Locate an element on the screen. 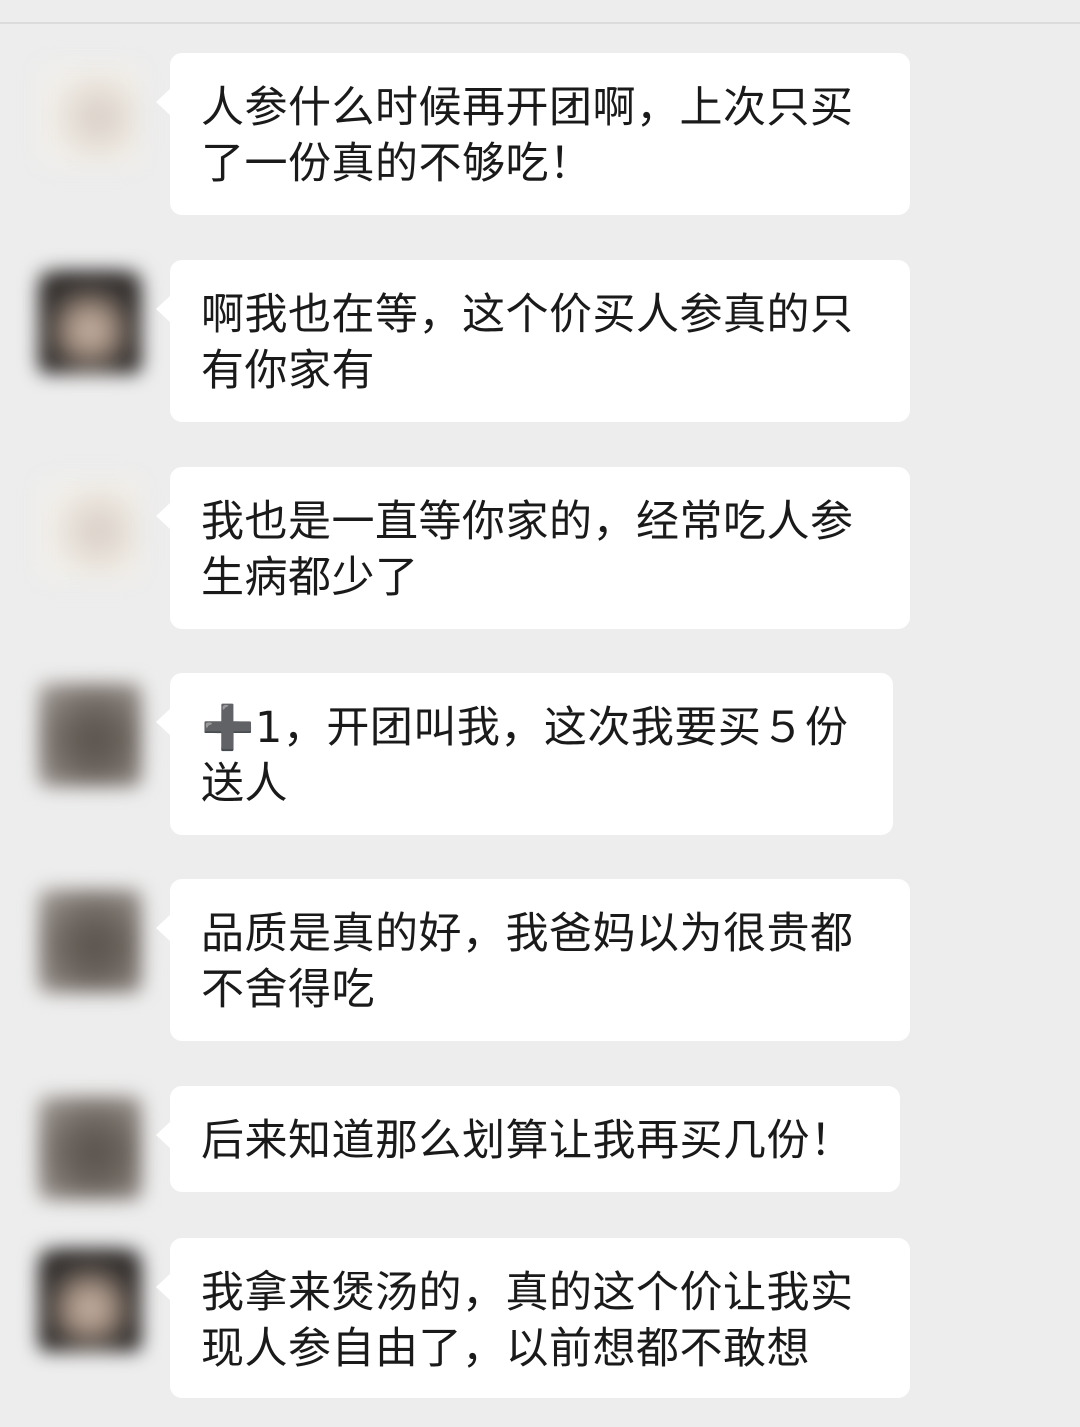 The image size is (1080, 1427). message-text: ➕1，开团叫我，这次我要买５份送人 is located at coordinates (525, 756).